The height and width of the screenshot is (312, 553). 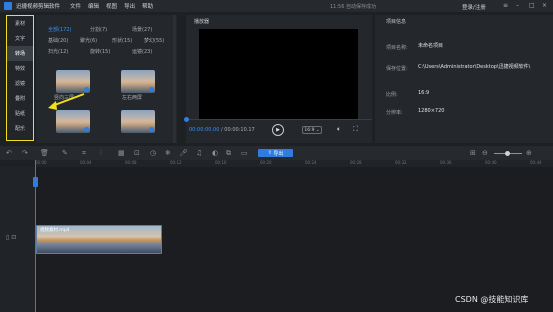 What do you see at coordinates (20, 113) in the screenshot?
I see `sidebar-item-stickers: 贴纸` at bounding box center [20, 113].